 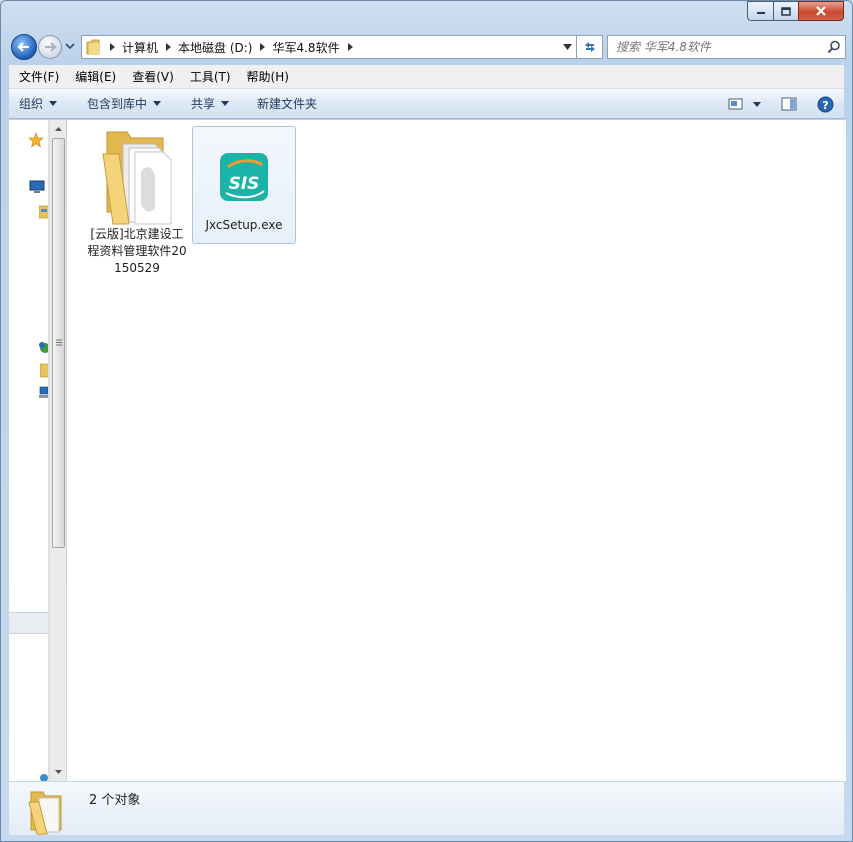 I want to click on navigation-pane, so click(x=29, y=450).